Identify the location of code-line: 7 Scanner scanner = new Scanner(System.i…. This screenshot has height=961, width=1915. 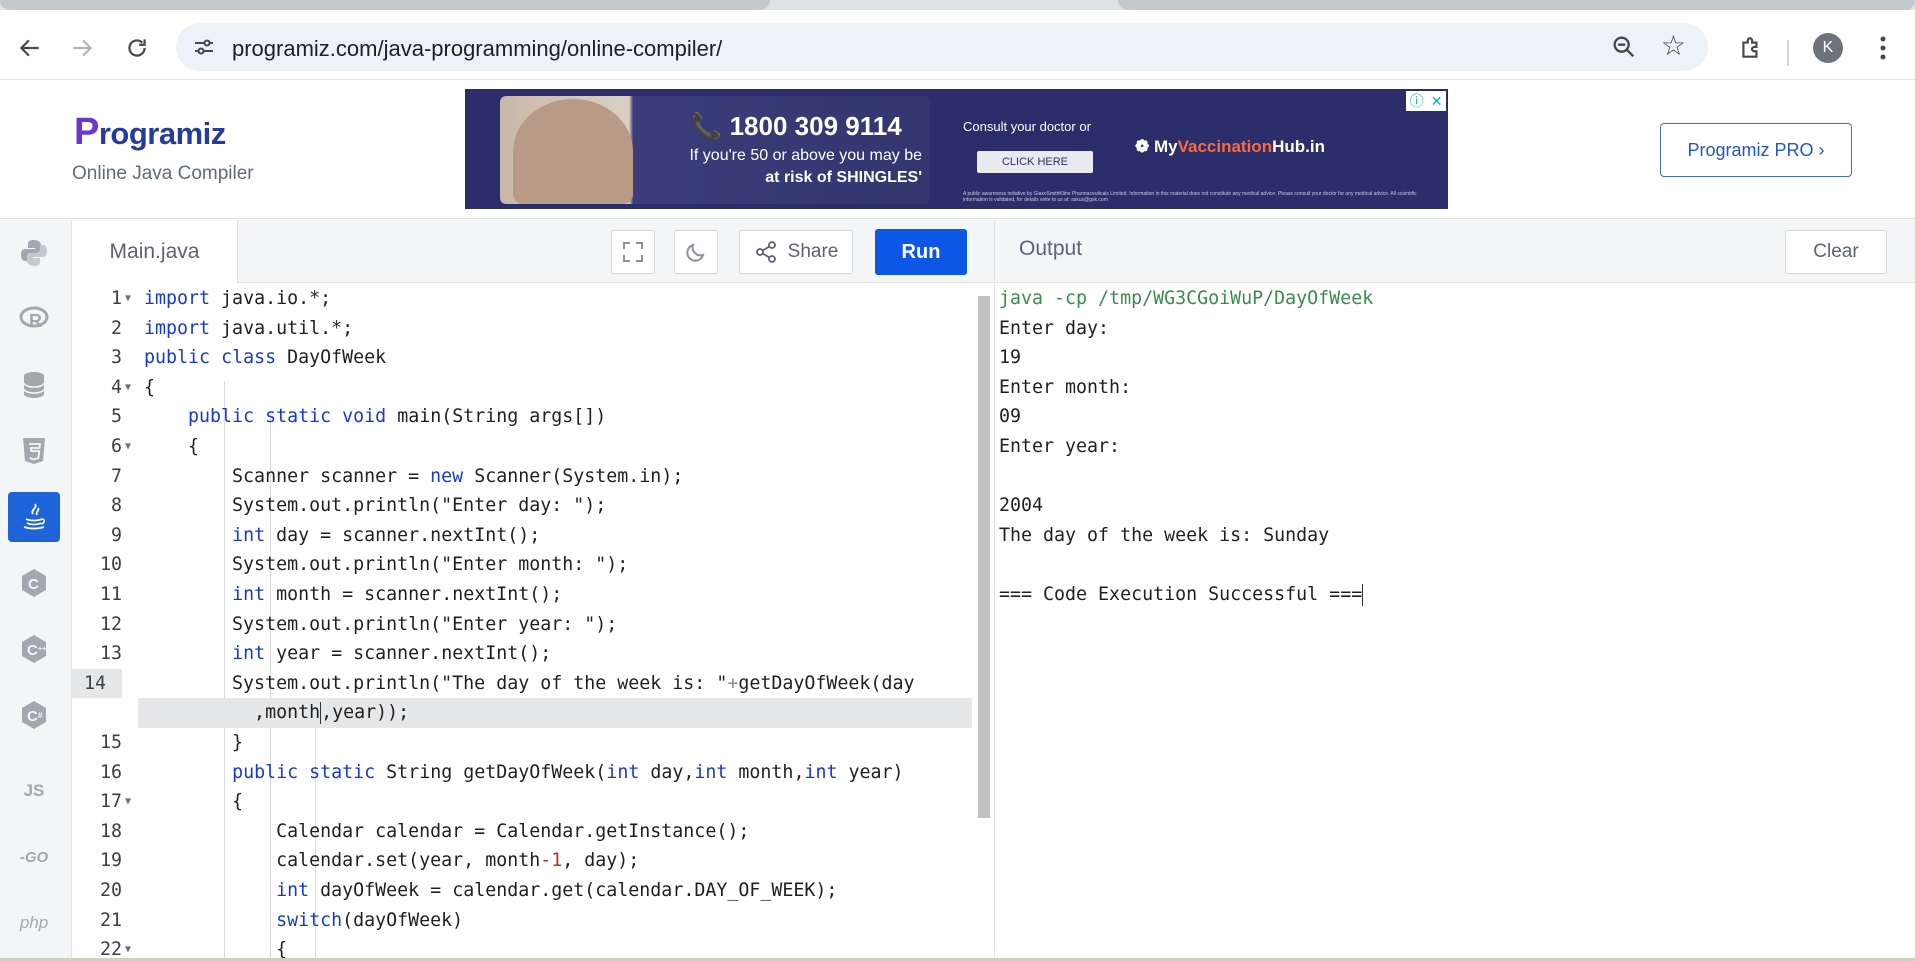
(397, 476).